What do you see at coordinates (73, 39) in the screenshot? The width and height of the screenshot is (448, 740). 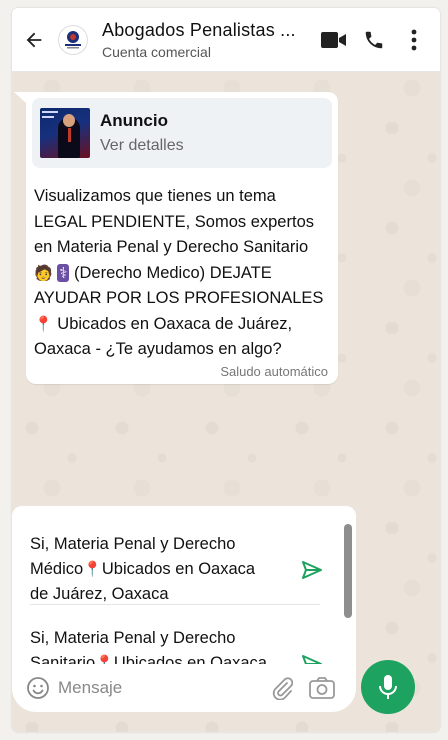 I see `avatar` at bounding box center [73, 39].